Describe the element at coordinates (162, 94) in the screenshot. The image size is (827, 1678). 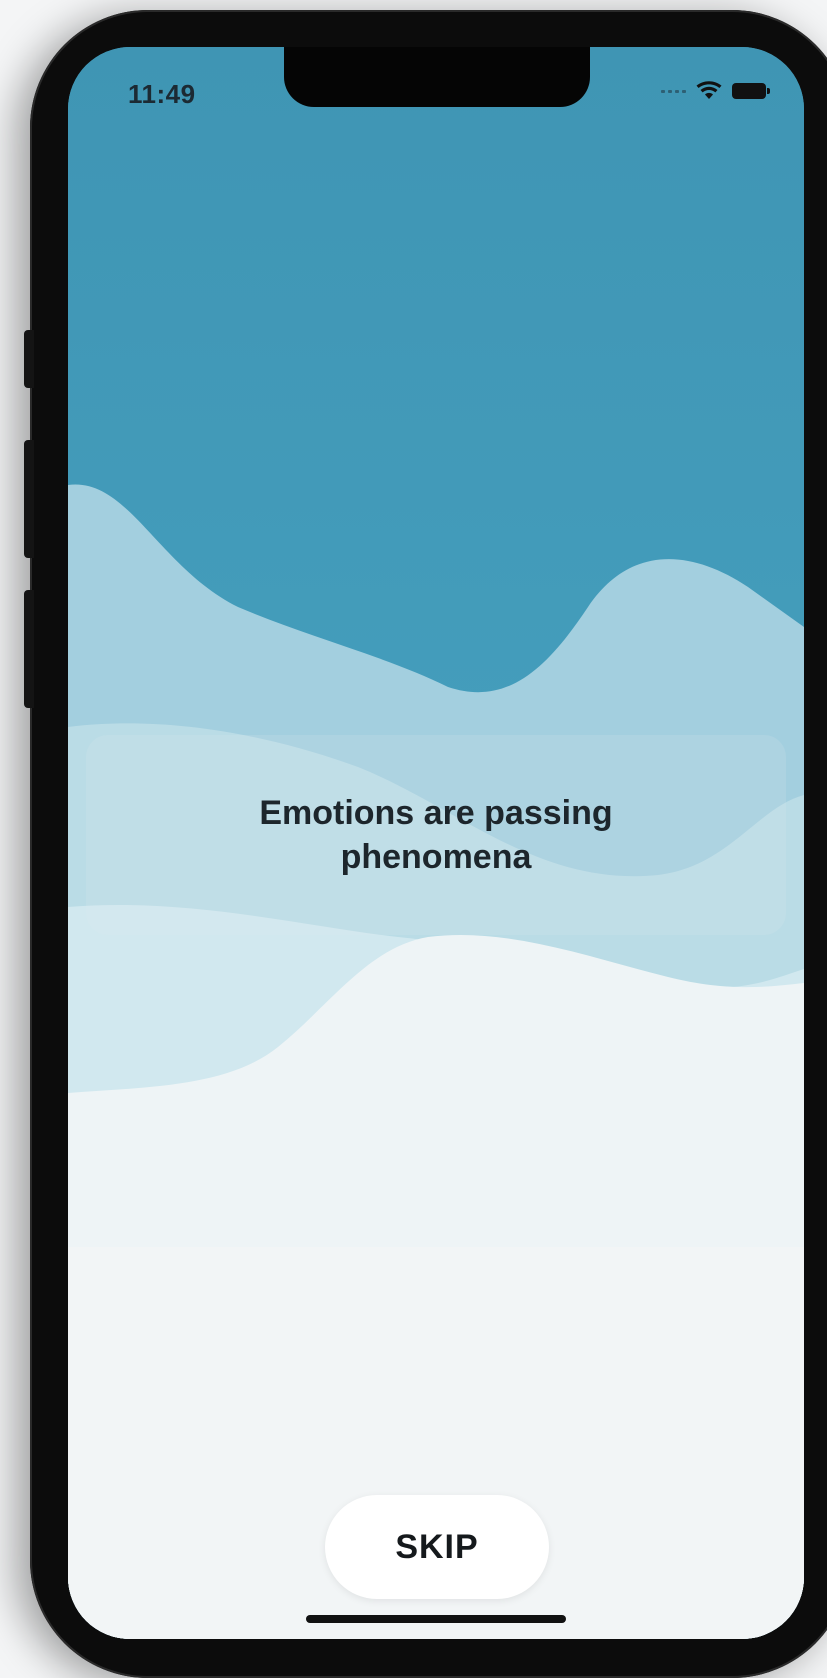
I see `status-time: 11:49` at that location.